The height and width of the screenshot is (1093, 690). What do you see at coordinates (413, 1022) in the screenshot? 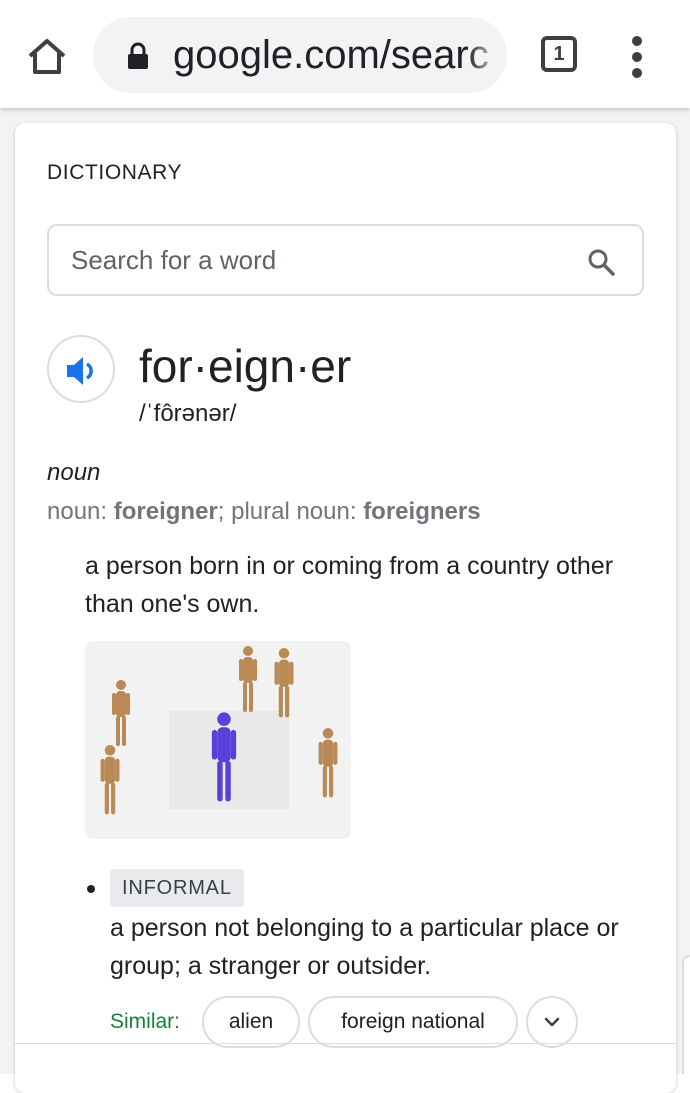
I see `similar-chip-foreign-national: foreign national` at bounding box center [413, 1022].